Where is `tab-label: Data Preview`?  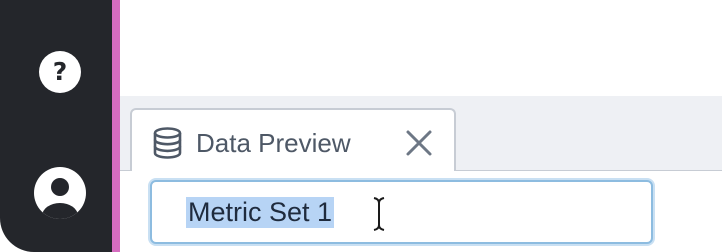
tab-label: Data Preview is located at coordinates (273, 143).